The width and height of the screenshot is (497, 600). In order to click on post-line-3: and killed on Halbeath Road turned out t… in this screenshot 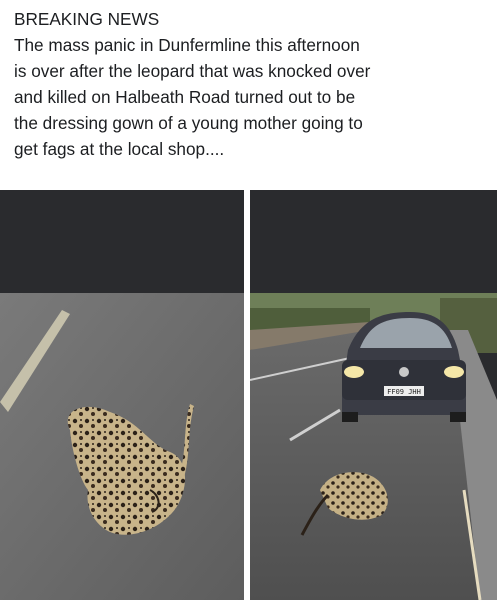, I will do `click(185, 97)`.